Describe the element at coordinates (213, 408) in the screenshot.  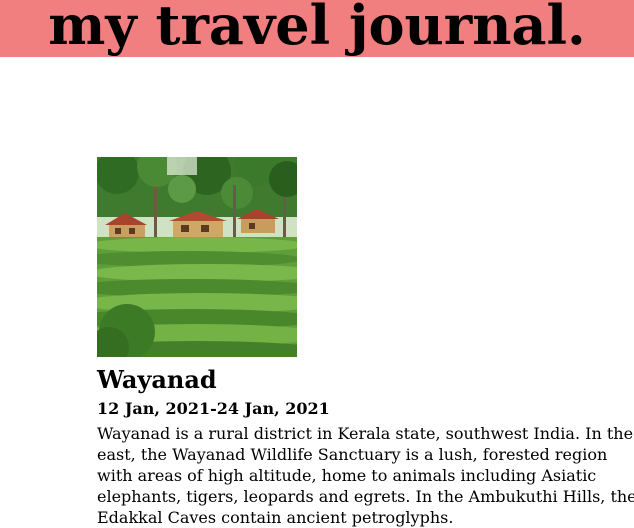
I see `entry-dates: 12 Jan, 2021-24 Jan, 2021` at that location.